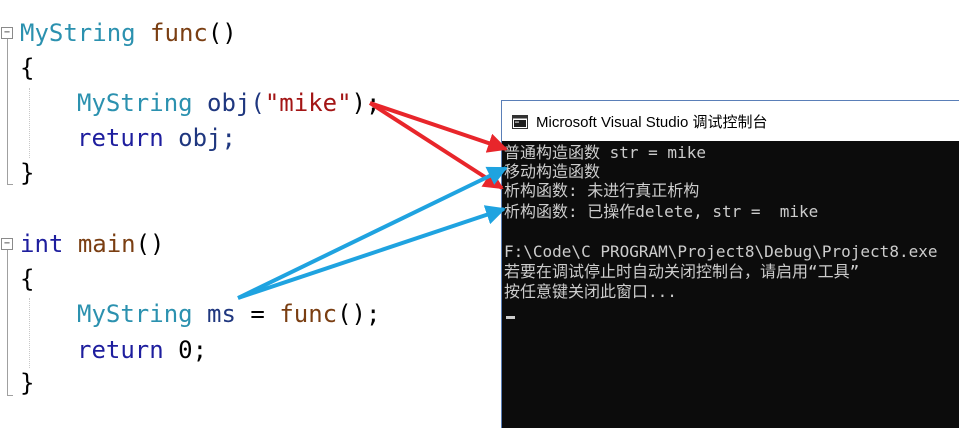 This screenshot has width=959, height=428. I want to click on console-line: 析构函数: 未进行真正析构, so click(602, 190).